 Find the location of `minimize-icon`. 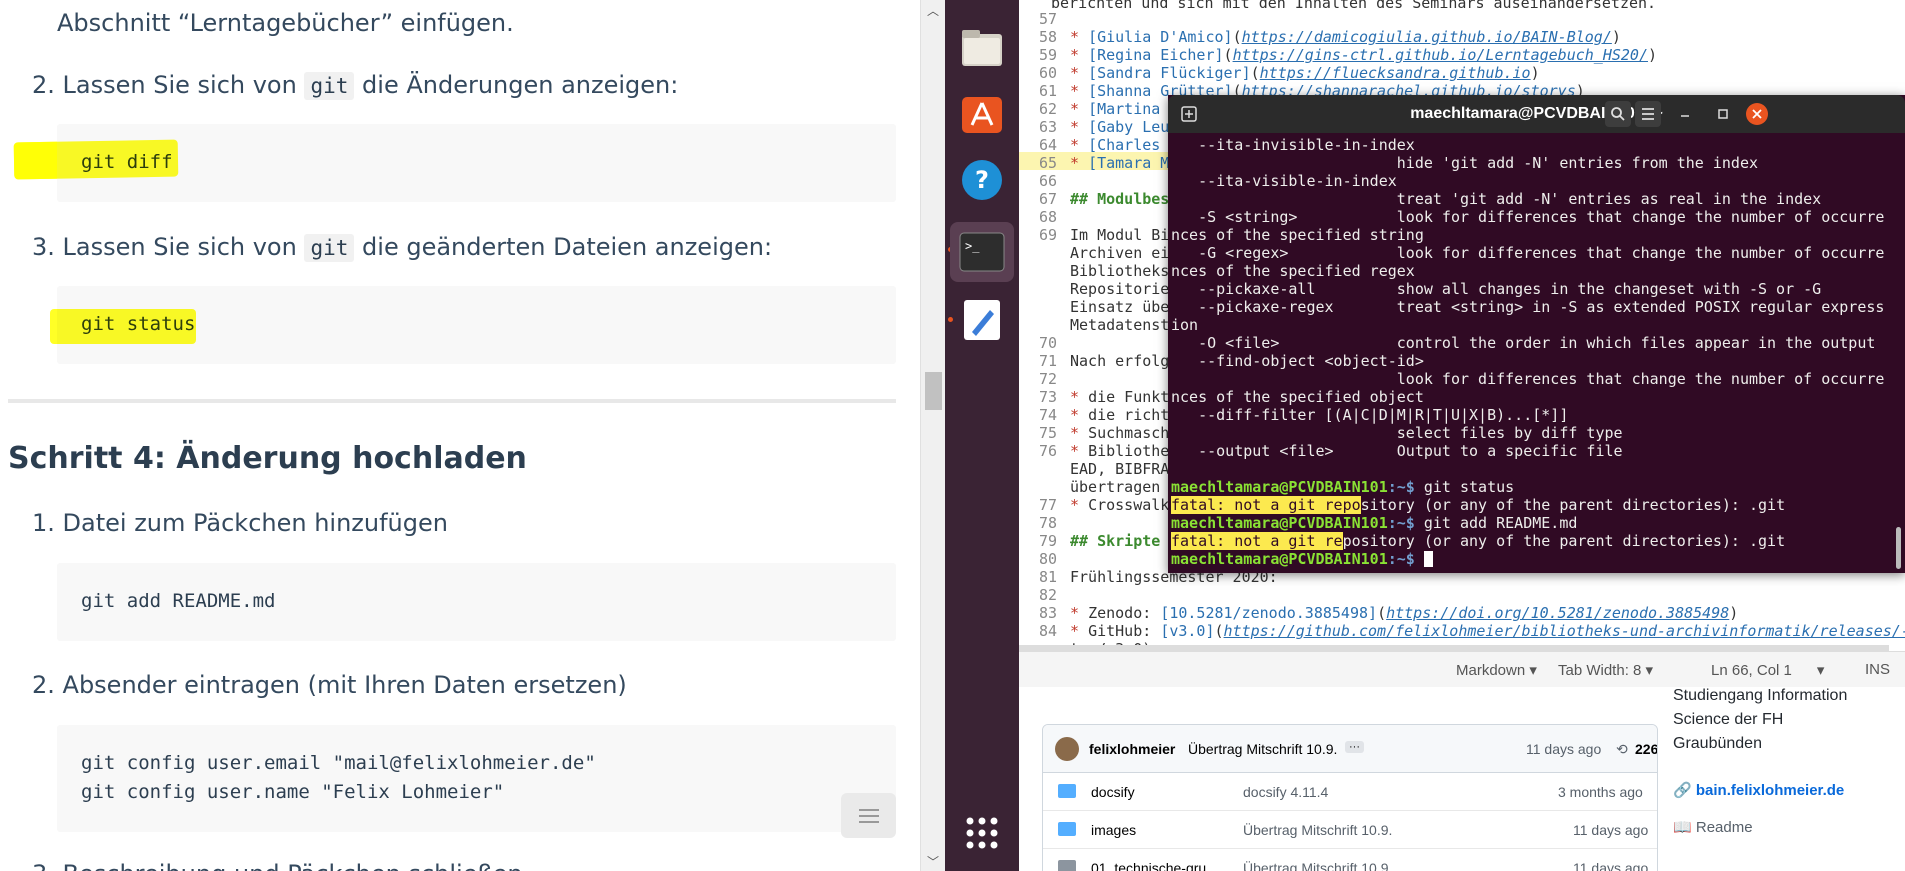

minimize-icon is located at coordinates (1685, 114).